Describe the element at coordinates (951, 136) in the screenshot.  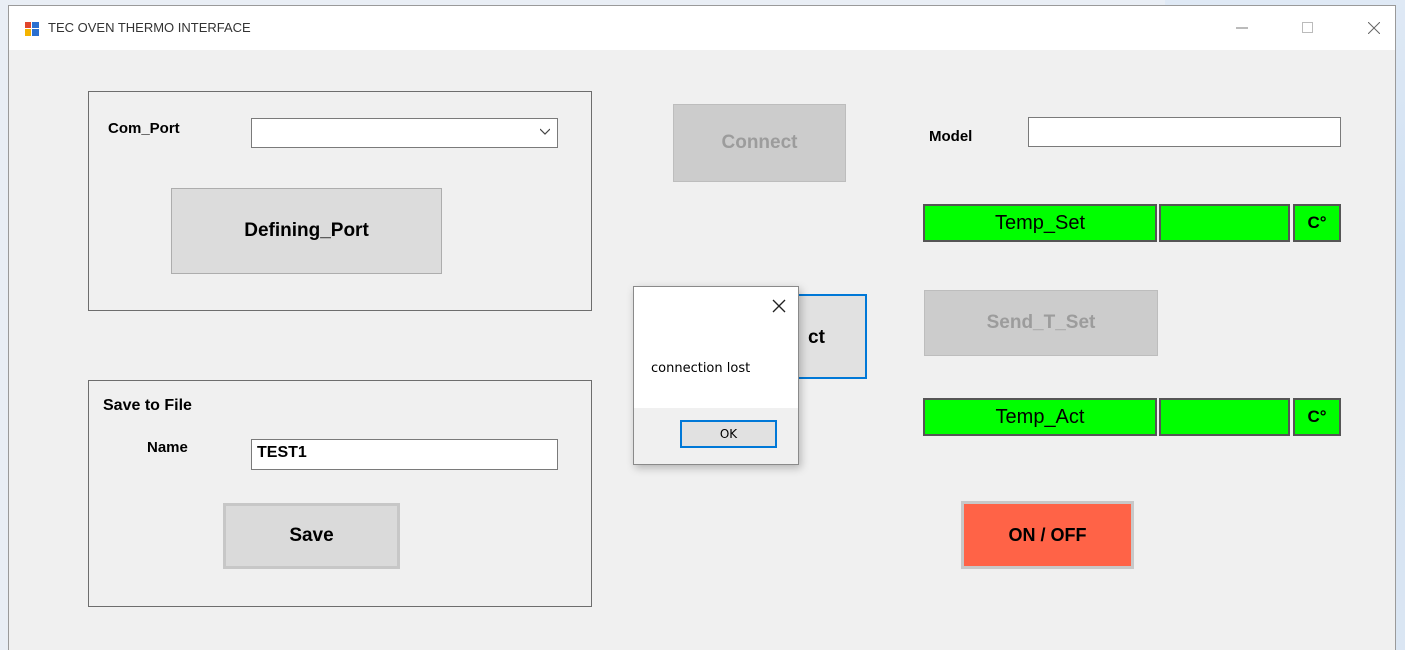
I see `model-label: Model` at that location.